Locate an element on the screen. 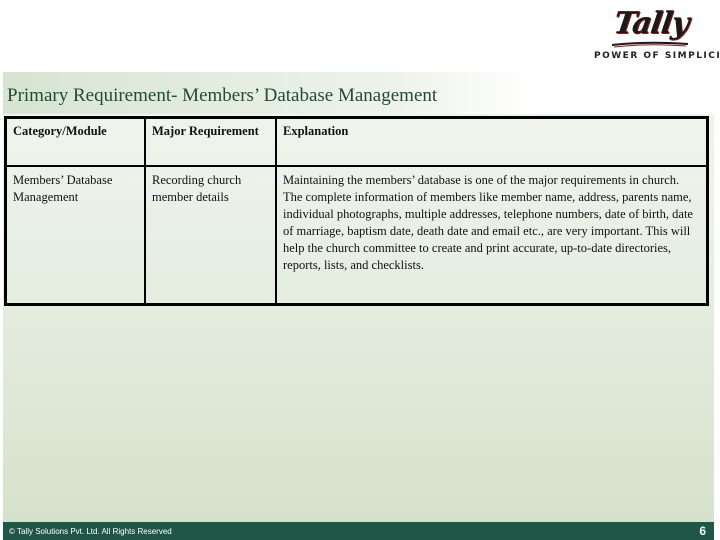  tally-logo: Tally POWER OF SIMPLICITY is located at coordinates (655, 34).